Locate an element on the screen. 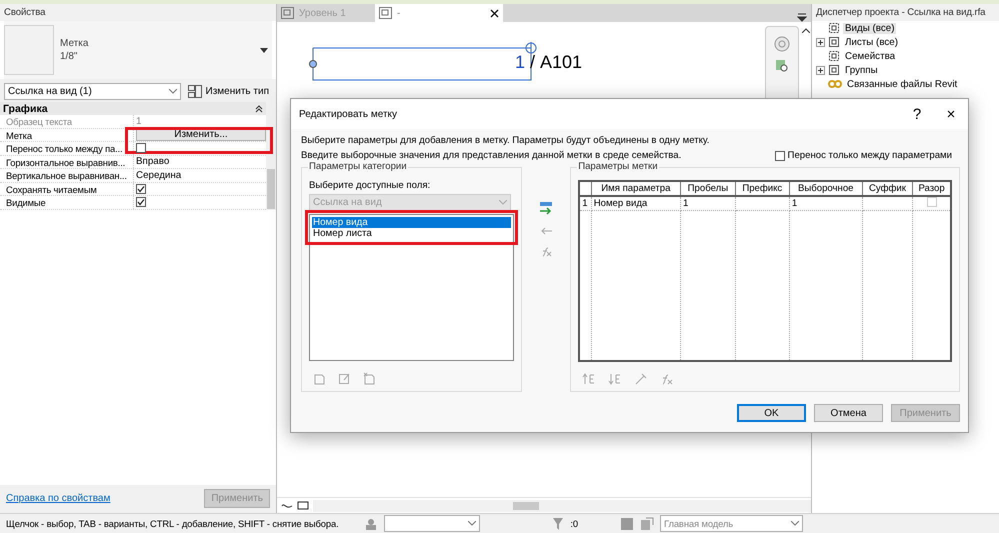 This screenshot has width=999, height=533. edit-icon is located at coordinates (641, 378).